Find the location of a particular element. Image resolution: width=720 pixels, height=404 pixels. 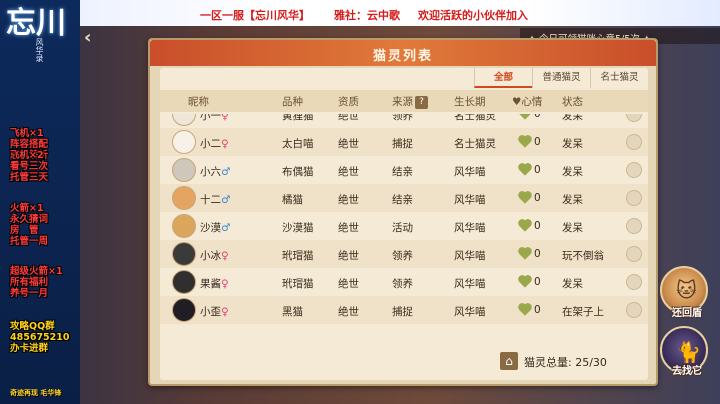

table-row: 十二♂ 橘猫 绝世 结亲 风华喵 发呆 0 is located at coordinates (404, 198).